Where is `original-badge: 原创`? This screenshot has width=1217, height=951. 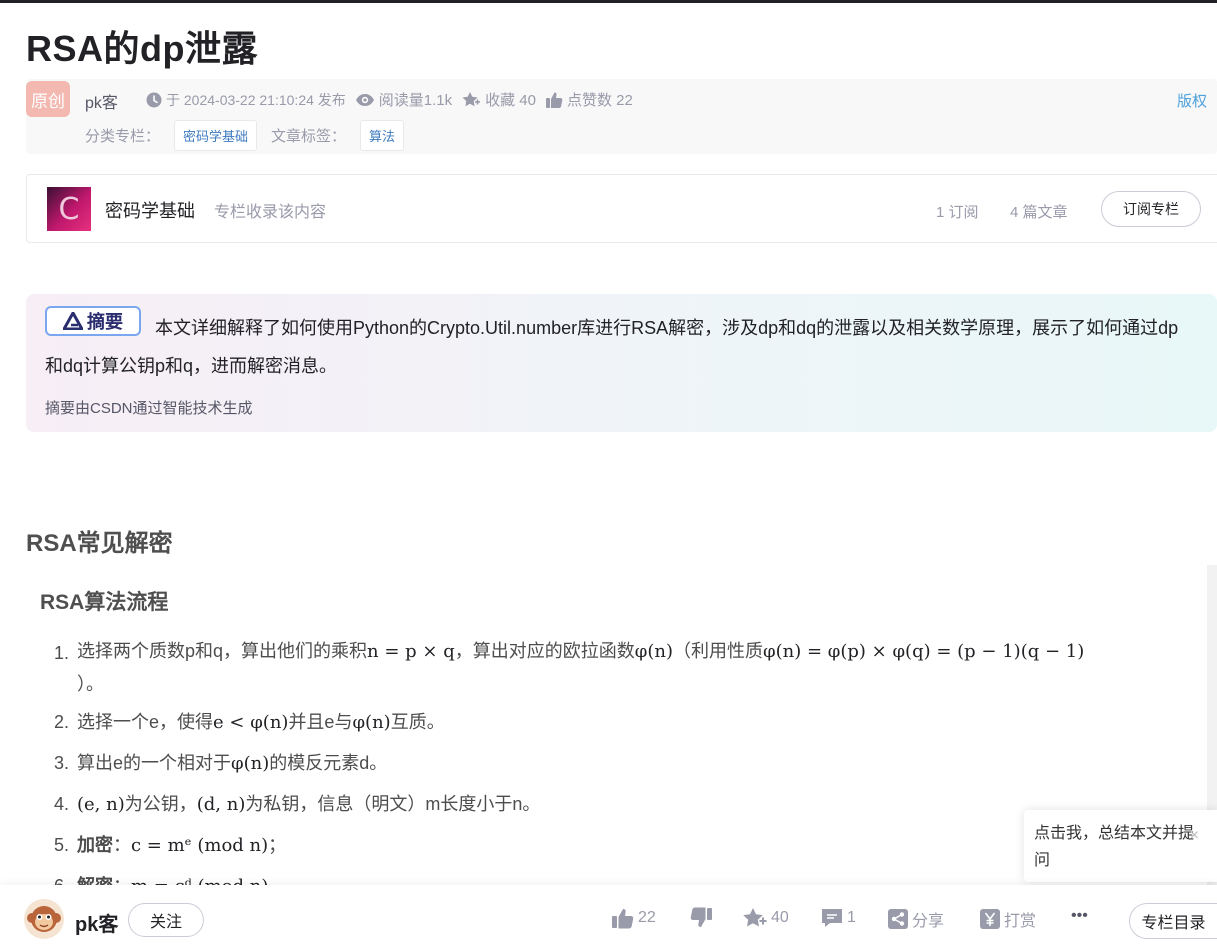
original-badge: 原创 is located at coordinates (48, 99).